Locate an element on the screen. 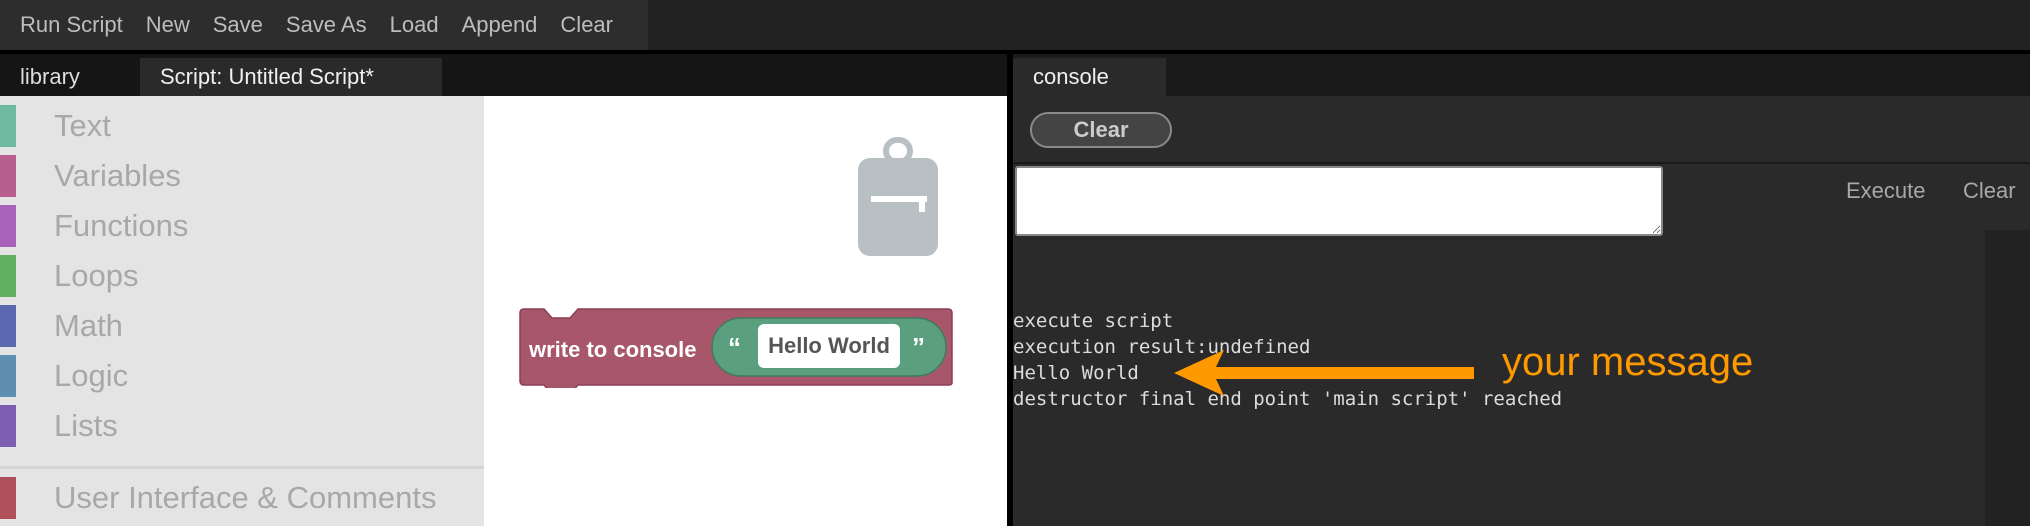 This screenshot has height=526, width=2030. load-button: Load is located at coordinates (414, 25).